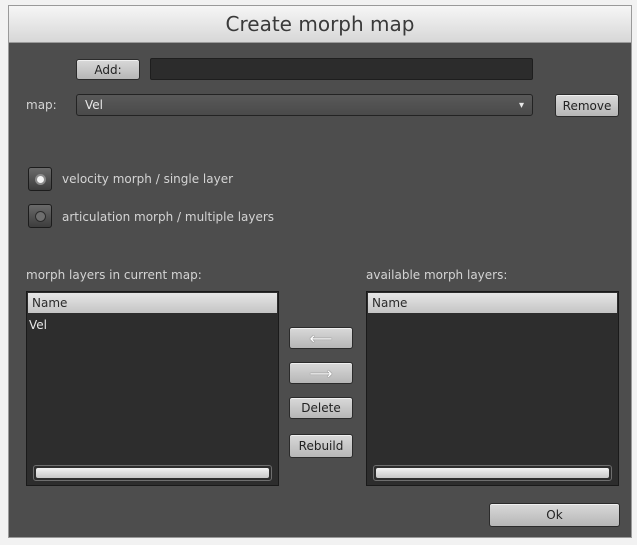 The height and width of the screenshot is (545, 637). I want to click on articulation-morph-radio, so click(40, 216).